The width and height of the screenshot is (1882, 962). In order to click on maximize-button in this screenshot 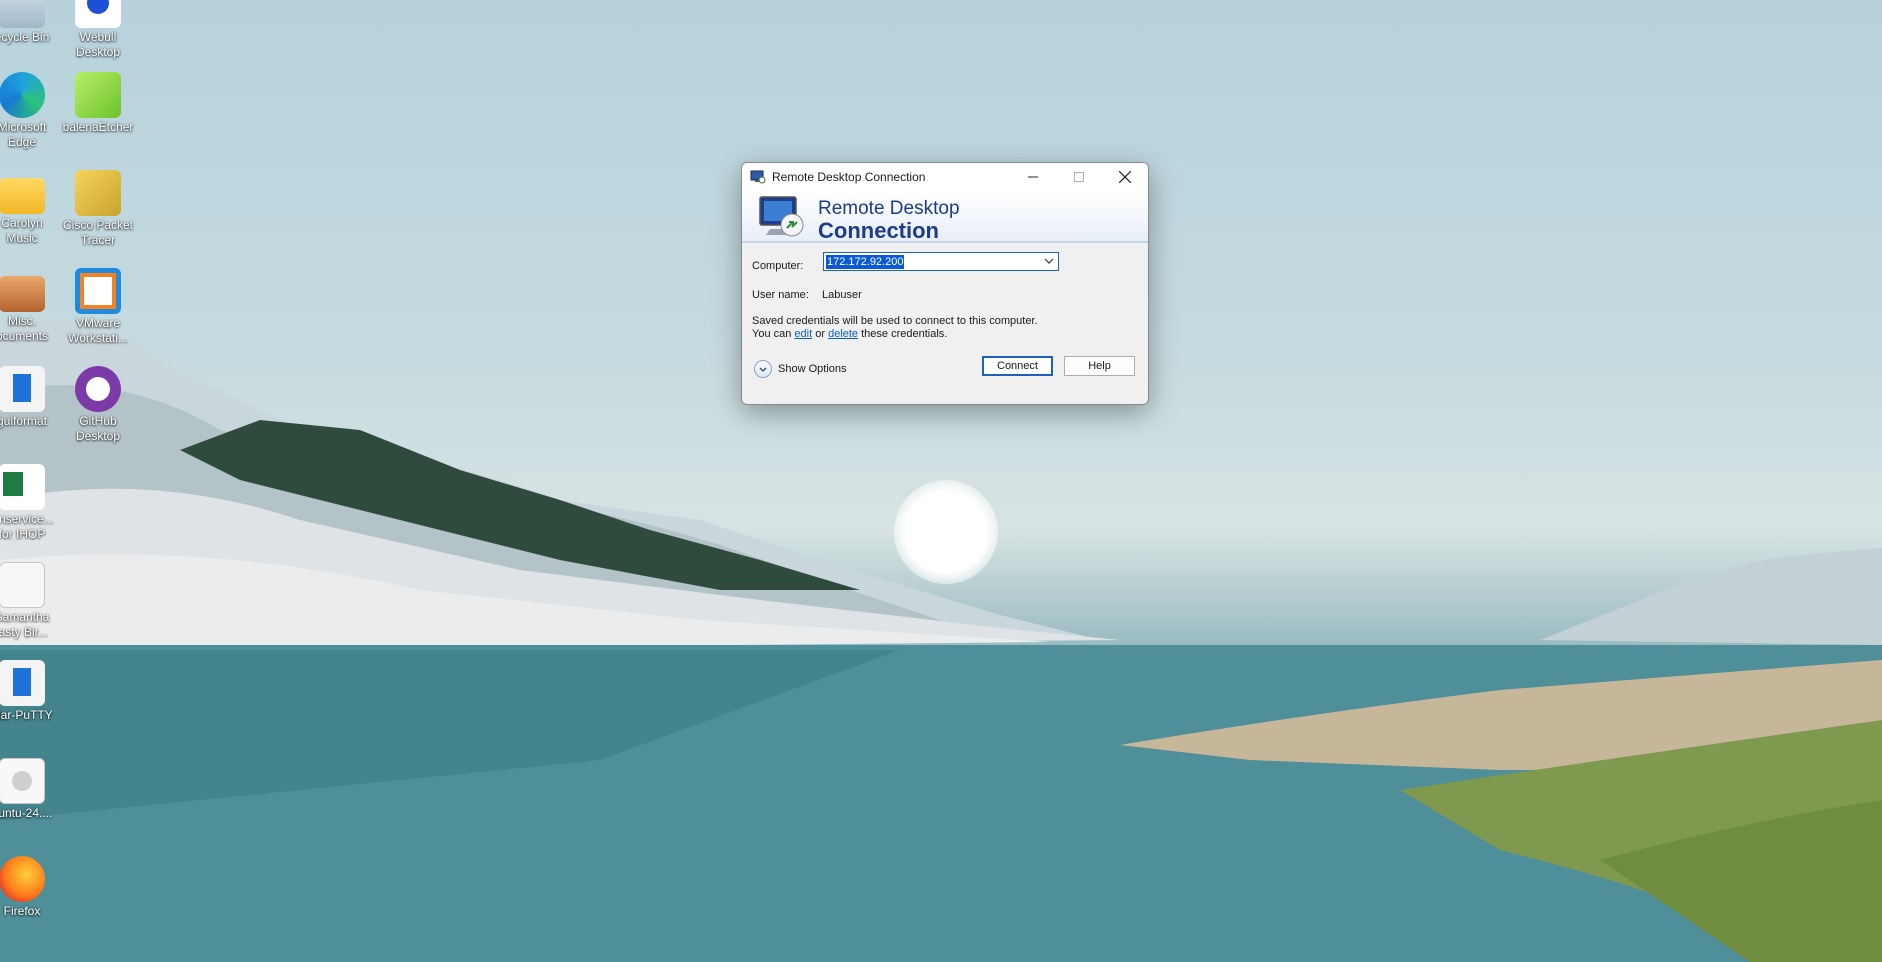, I will do `click(1079, 177)`.